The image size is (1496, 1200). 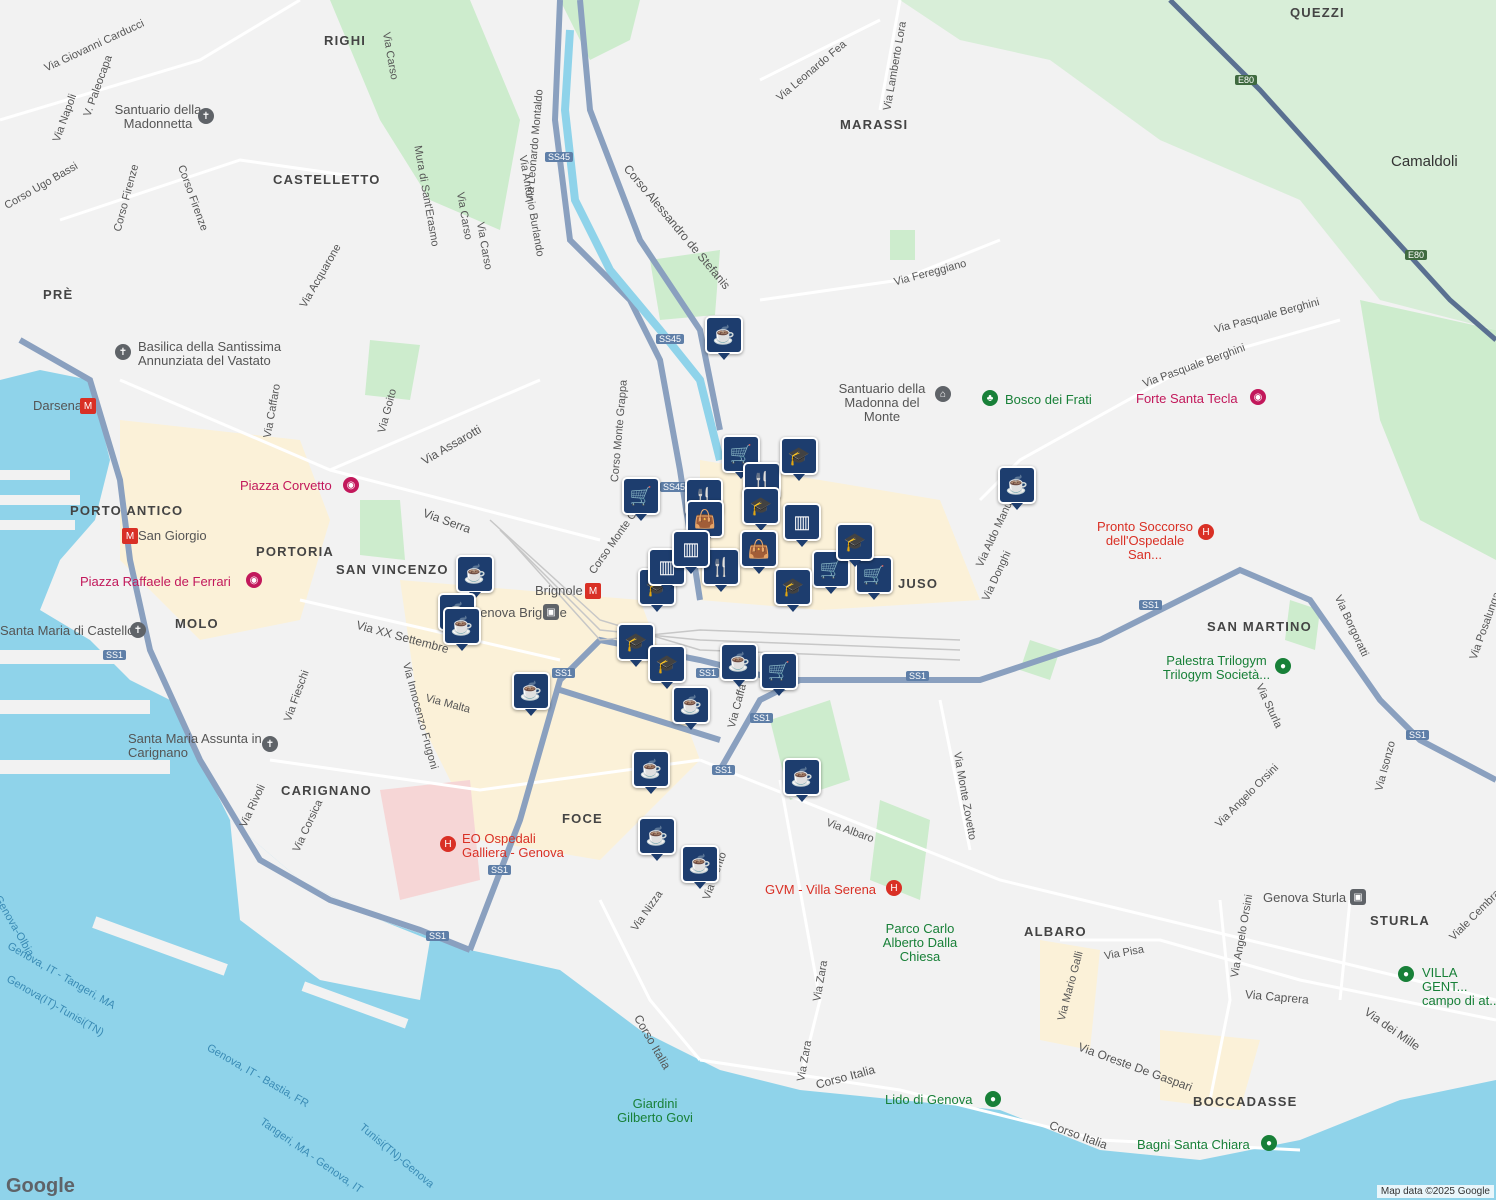 What do you see at coordinates (198, 746) in the screenshot?
I see `place-santa-maria-carignano: Santa Maria Assunta in Carignano` at bounding box center [198, 746].